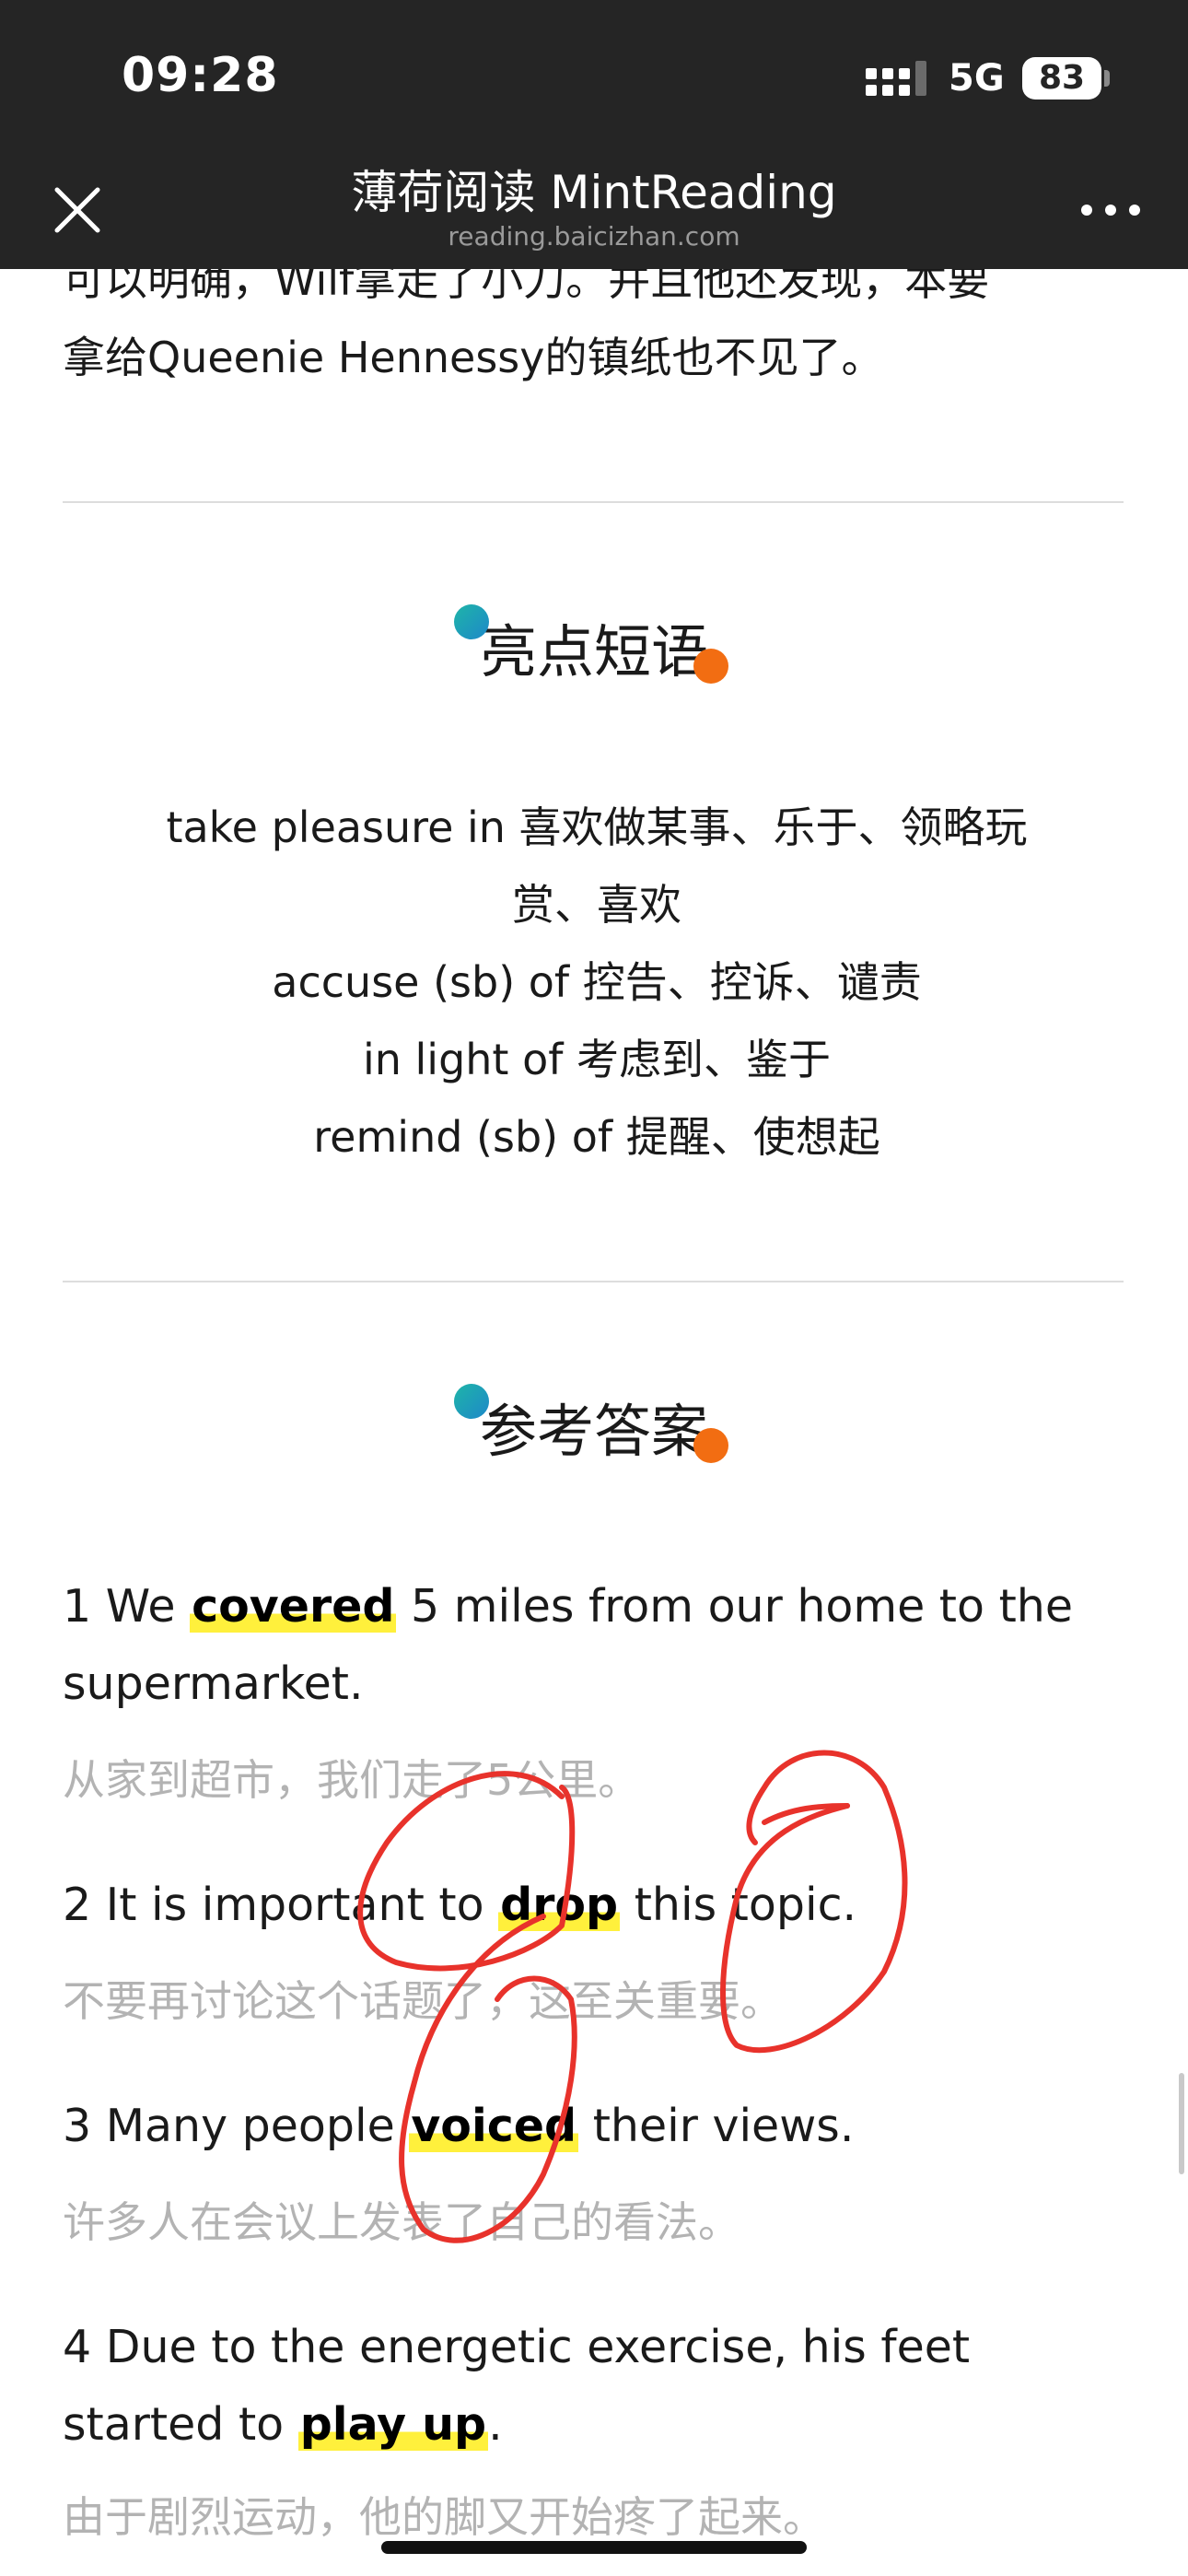  What do you see at coordinates (594, 192) in the screenshot?
I see `page-title: 薄荷阅读 MintReading` at bounding box center [594, 192].